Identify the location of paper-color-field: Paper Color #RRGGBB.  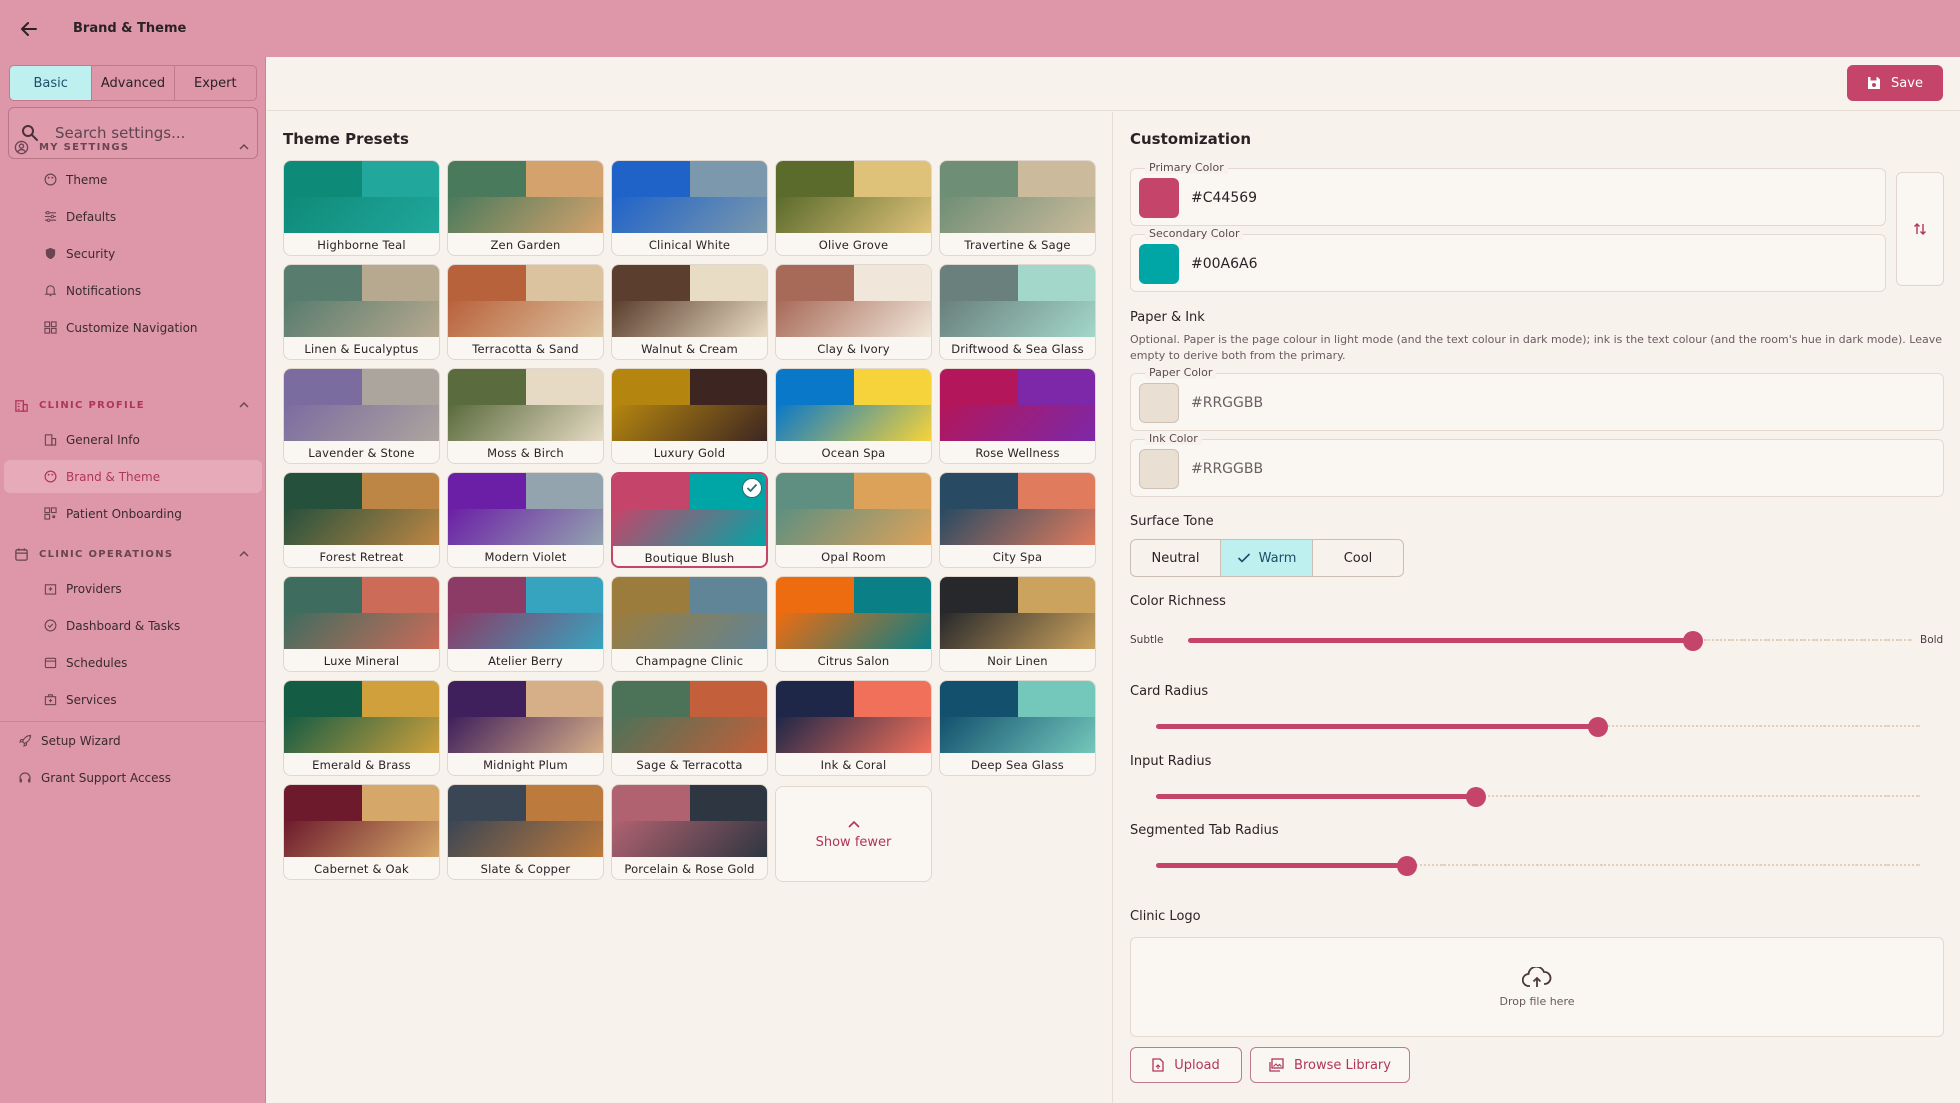
(1537, 399).